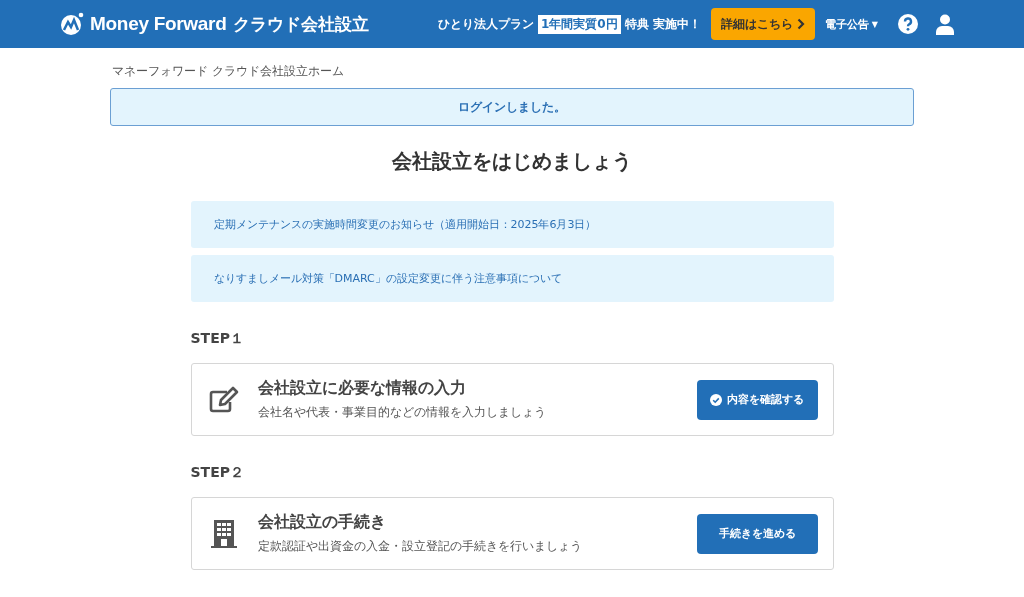 This screenshot has height=597, width=1024. Describe the element at coordinates (512, 161) in the screenshot. I see `page-title: 会社設立をはじめましょう` at that location.